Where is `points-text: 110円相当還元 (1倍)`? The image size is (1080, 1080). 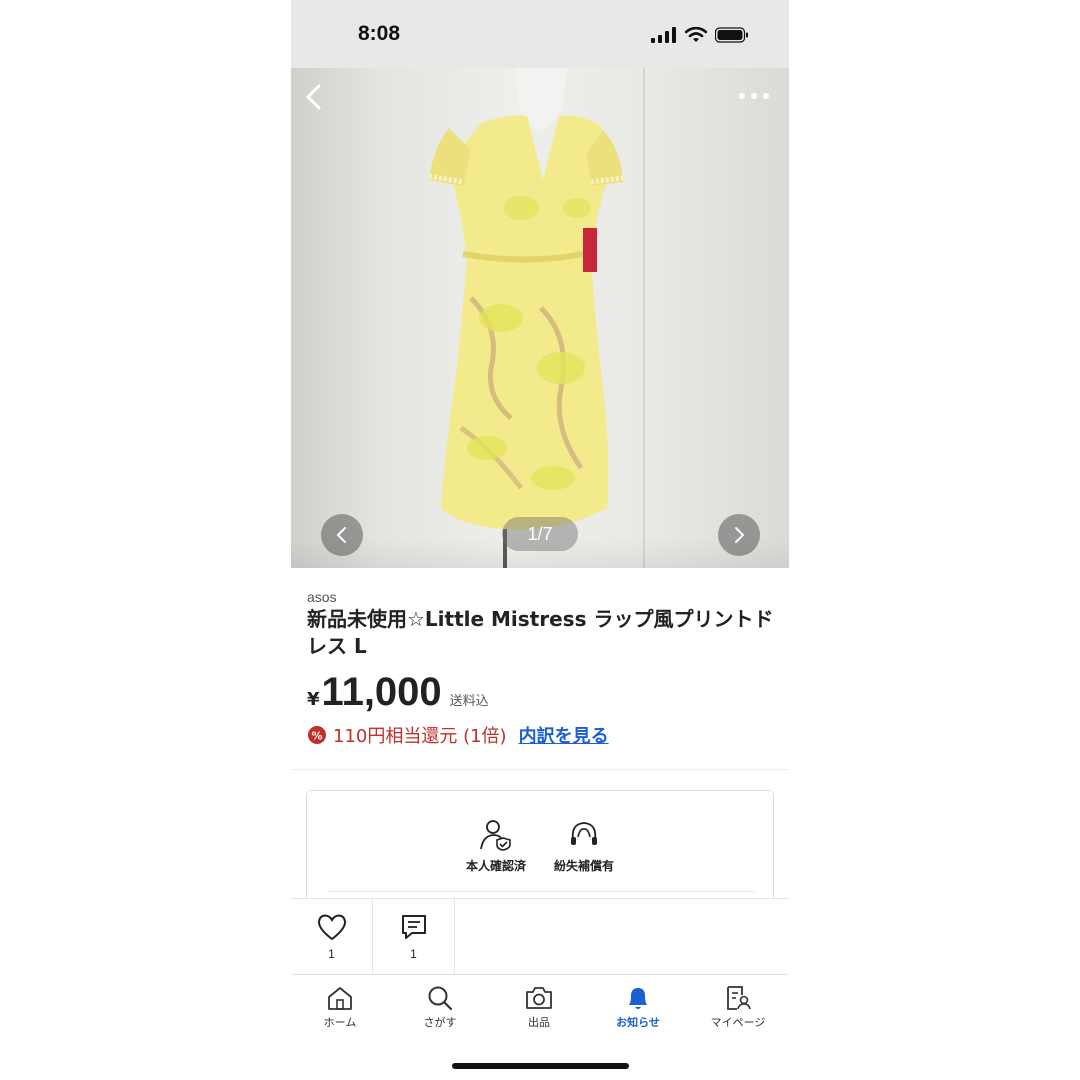
points-text: 110円相当還元 (1倍) is located at coordinates (420, 736).